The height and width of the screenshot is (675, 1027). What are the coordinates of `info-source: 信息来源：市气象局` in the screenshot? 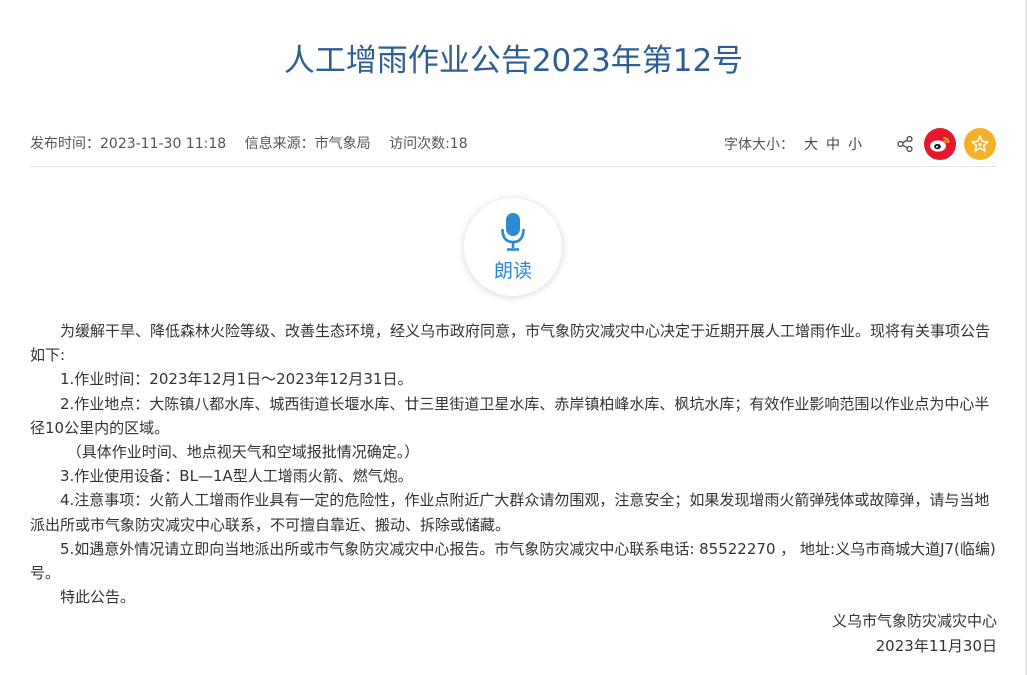 It's located at (307, 144).